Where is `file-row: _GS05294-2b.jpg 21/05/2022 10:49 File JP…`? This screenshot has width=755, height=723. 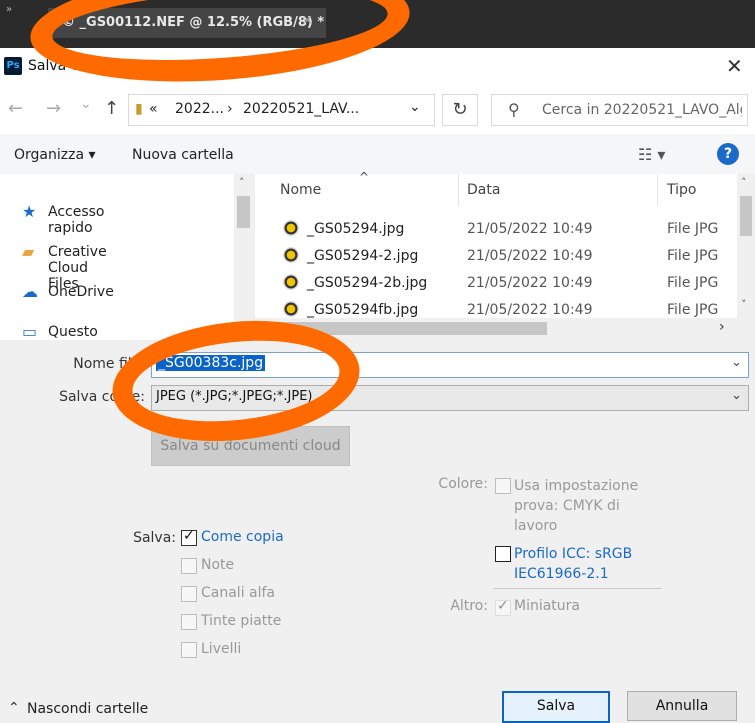
file-row: _GS05294-2b.jpg 21/05/2022 10:49 File JP… is located at coordinates (496, 285).